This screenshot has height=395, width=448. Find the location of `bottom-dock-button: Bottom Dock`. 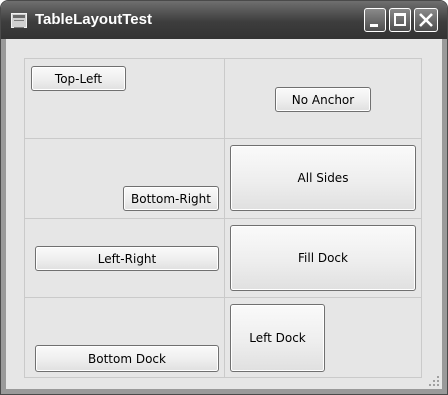

bottom-dock-button: Bottom Dock is located at coordinates (127, 358).